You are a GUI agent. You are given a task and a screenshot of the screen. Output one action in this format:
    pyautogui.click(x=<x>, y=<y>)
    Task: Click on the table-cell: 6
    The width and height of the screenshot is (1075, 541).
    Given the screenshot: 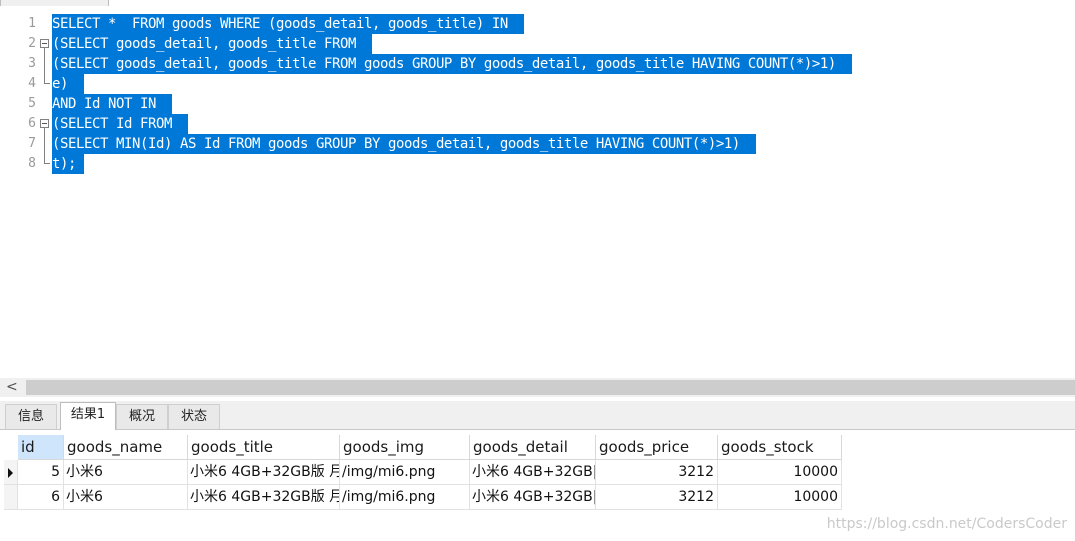 What is the action you would take?
    pyautogui.click(x=41, y=497)
    